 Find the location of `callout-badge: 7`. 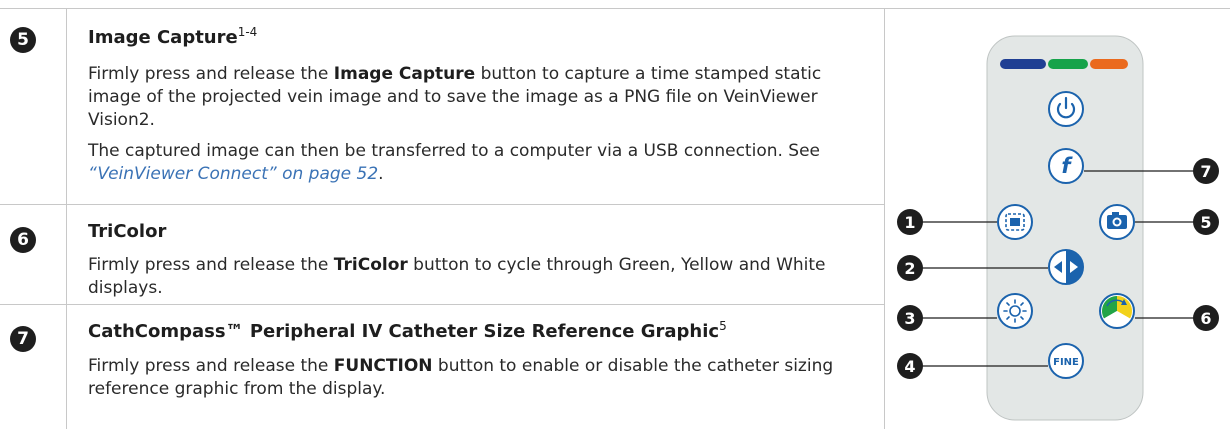

callout-badge: 7 is located at coordinates (1206, 171).